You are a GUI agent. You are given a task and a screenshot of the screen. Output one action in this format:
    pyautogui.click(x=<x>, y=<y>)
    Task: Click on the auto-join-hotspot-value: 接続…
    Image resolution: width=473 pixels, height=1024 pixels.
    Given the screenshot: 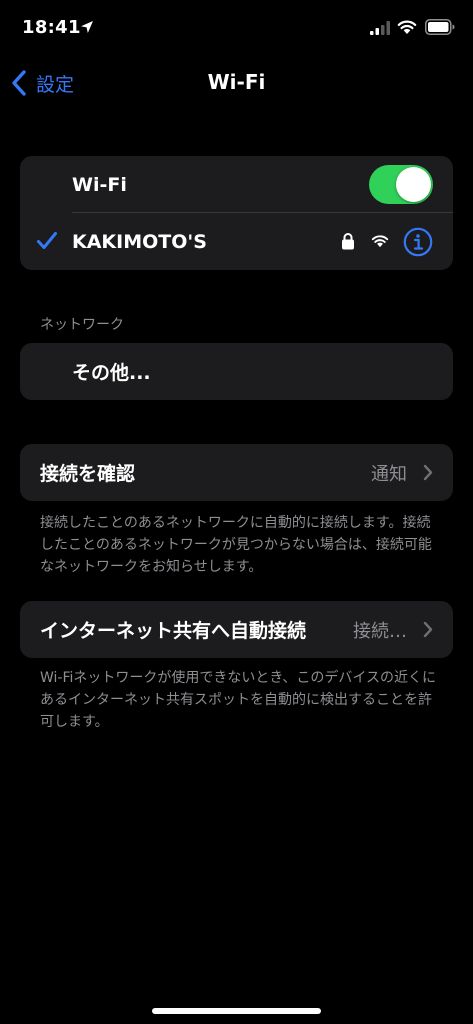 What is the action you would take?
    pyautogui.click(x=380, y=631)
    